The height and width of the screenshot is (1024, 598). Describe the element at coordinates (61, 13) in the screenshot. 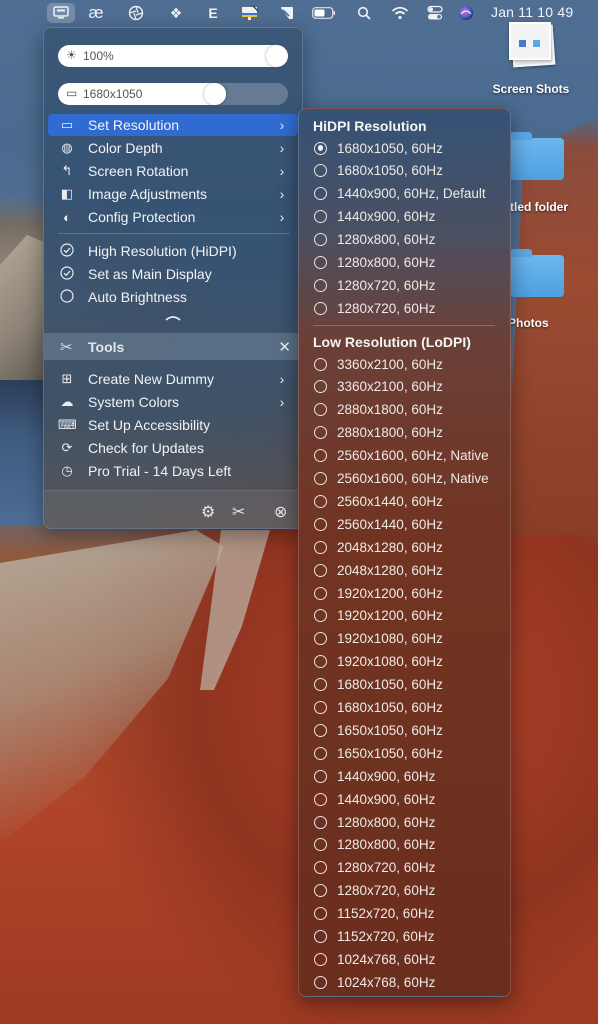

I see `display-icon` at that location.